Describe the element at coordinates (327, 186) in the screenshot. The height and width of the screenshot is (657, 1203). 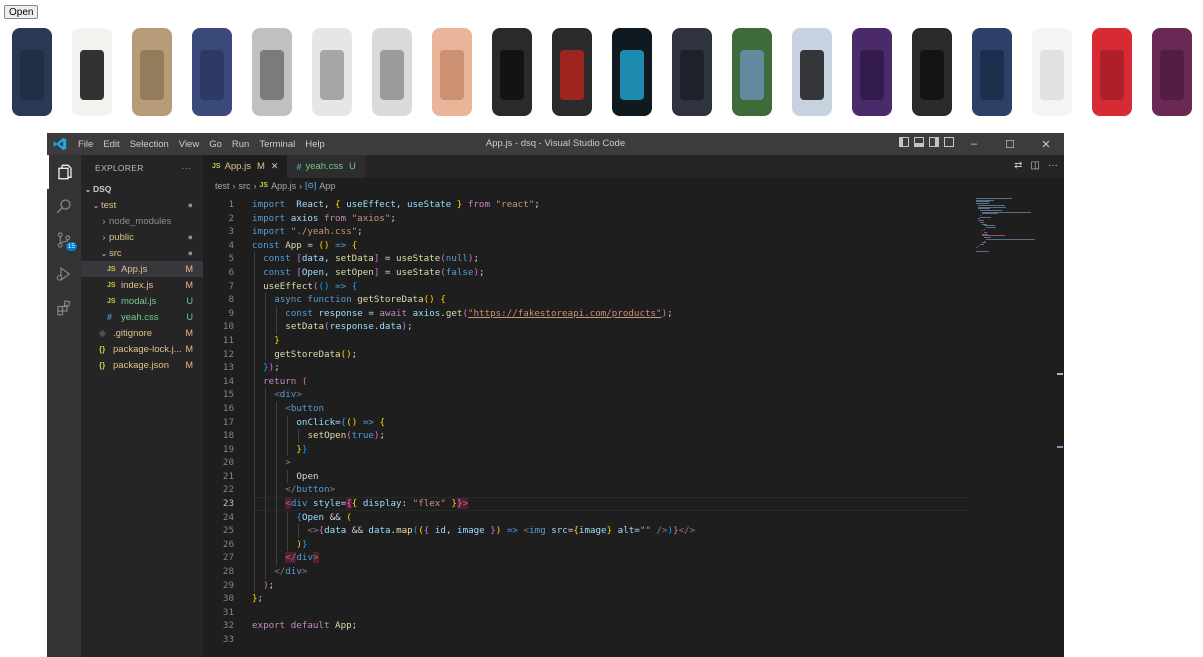
I see `breadcrumb-symbol: App` at that location.